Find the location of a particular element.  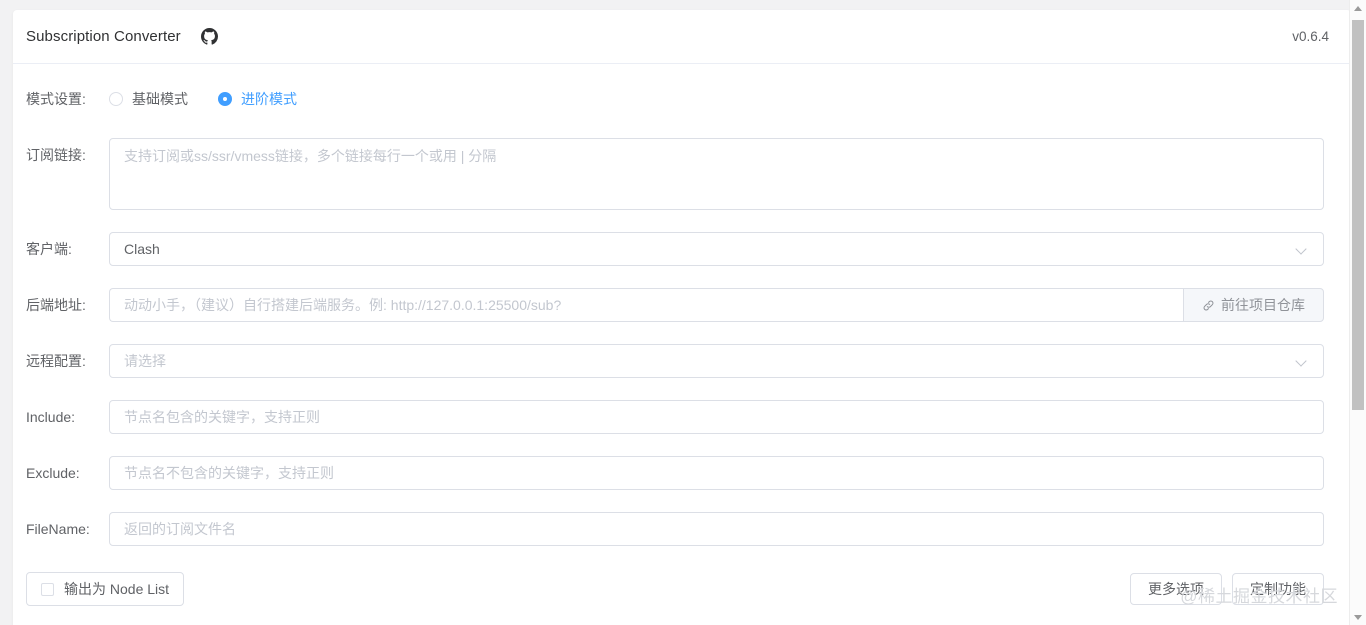

mode-control: 基础模式 进阶模式 is located at coordinates (716, 99).